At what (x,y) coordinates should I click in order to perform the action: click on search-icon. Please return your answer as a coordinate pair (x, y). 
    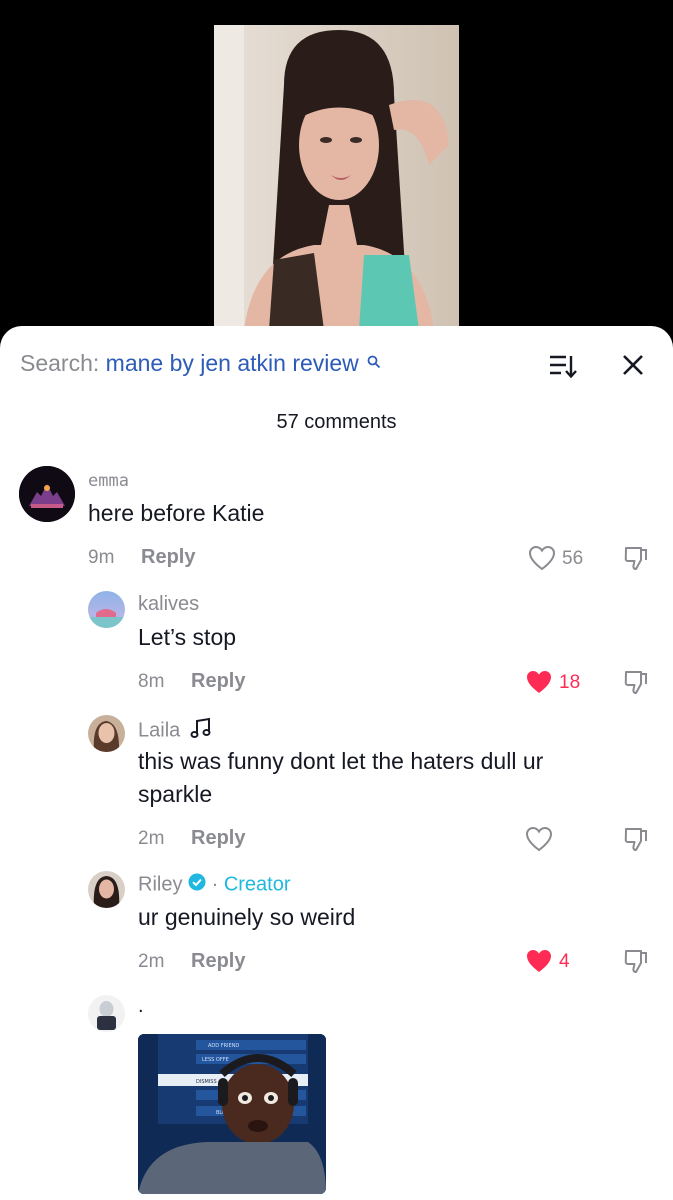
    Looking at the image, I should click on (374, 361).